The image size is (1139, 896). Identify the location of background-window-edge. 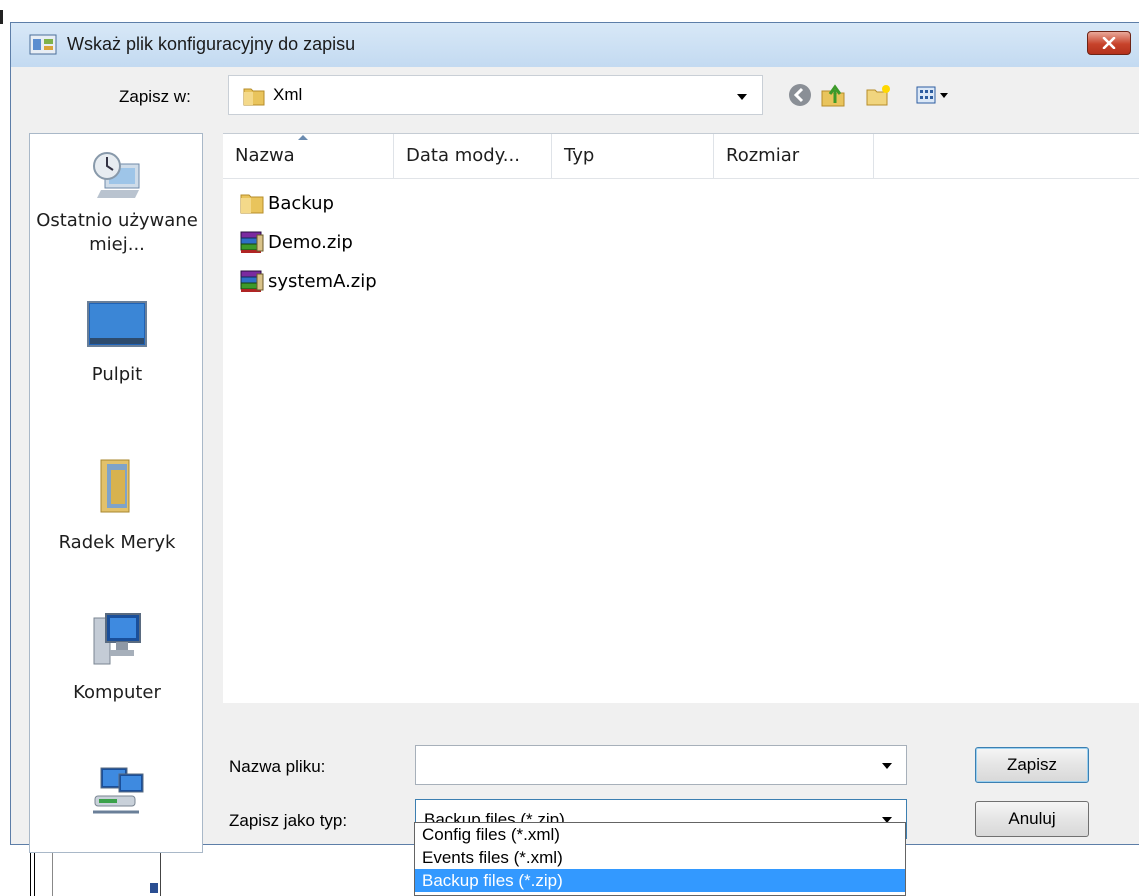
(1, 448).